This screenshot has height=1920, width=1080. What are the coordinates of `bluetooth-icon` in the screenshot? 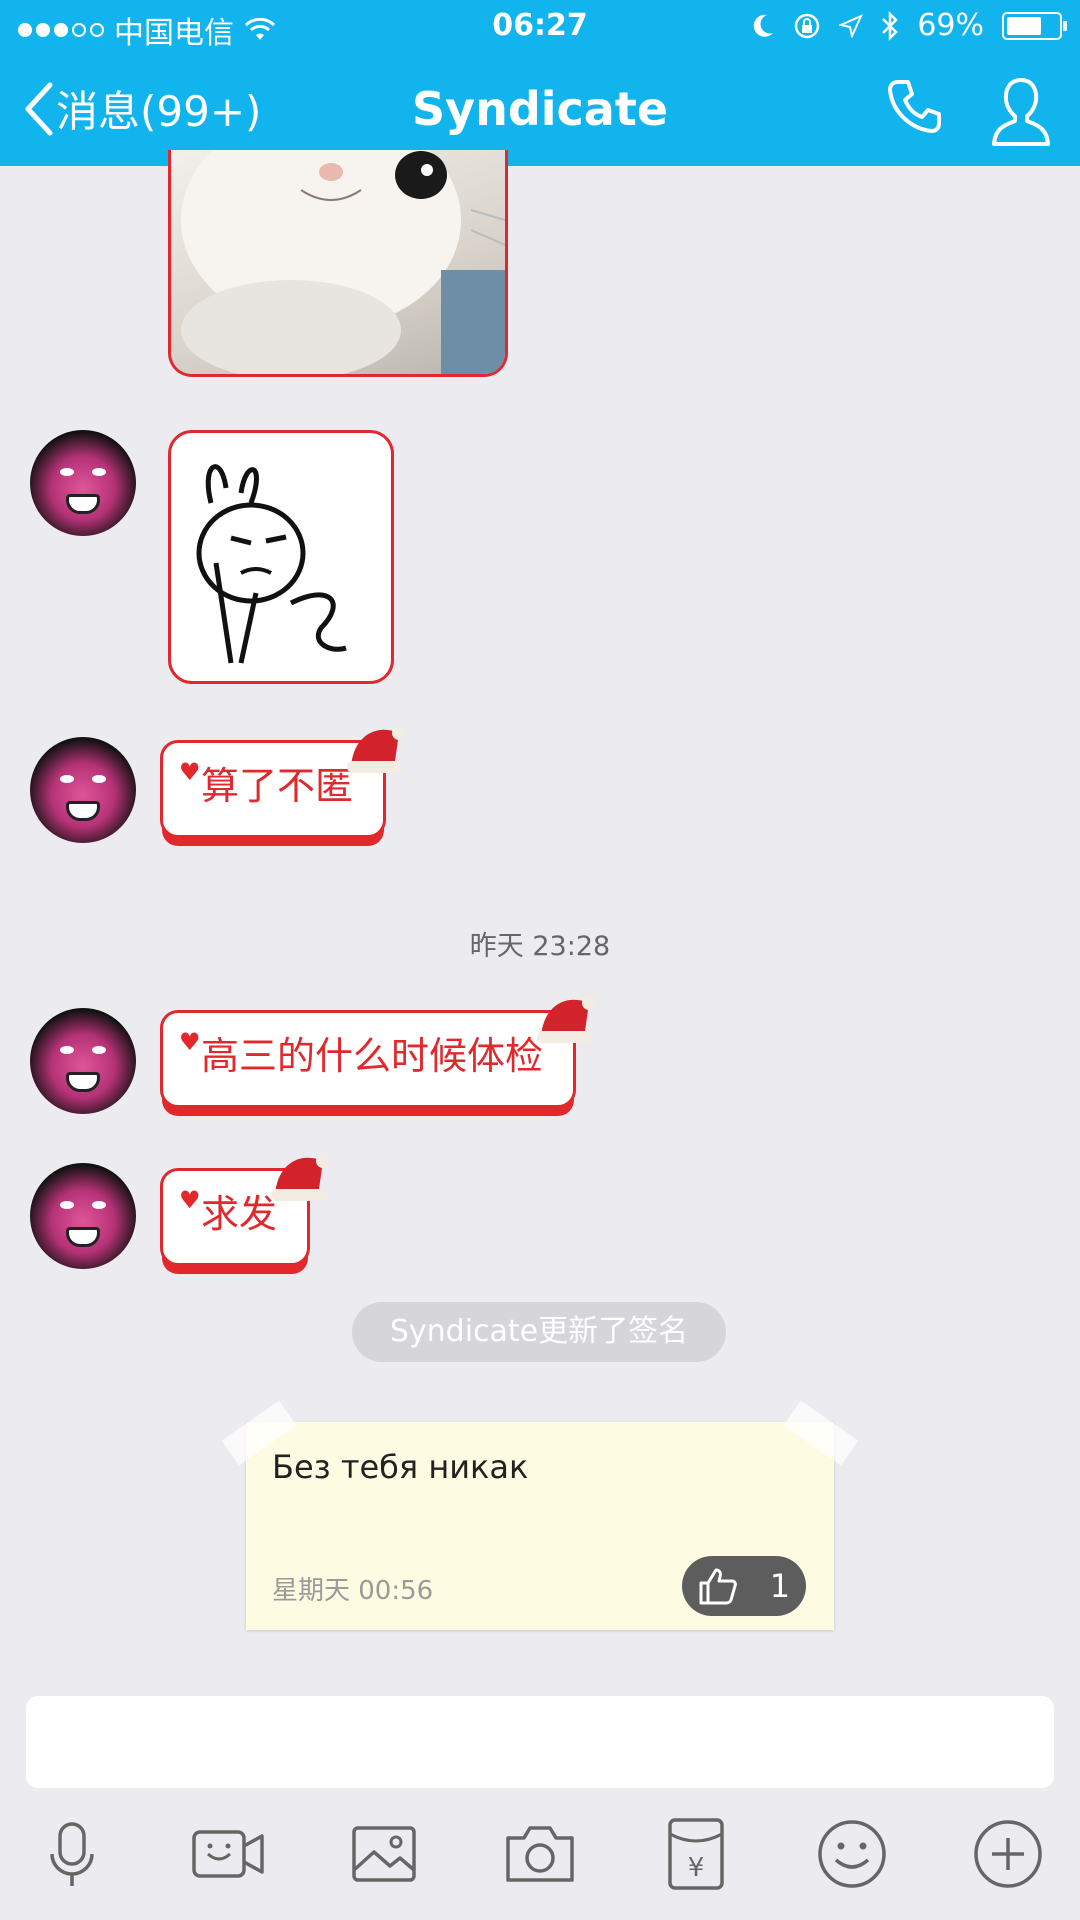 It's located at (890, 25).